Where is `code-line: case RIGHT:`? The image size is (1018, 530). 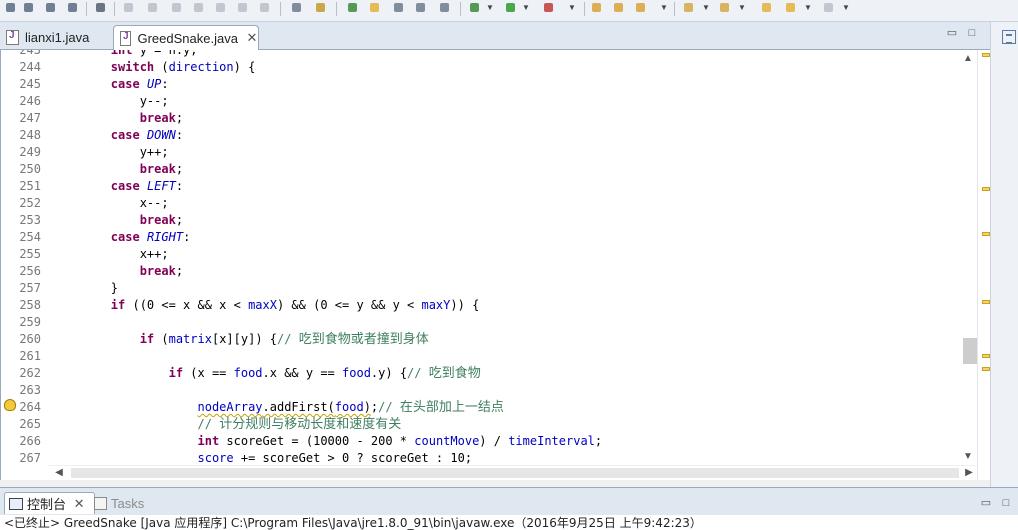 code-line: case RIGHT: is located at coordinates (150, 237).